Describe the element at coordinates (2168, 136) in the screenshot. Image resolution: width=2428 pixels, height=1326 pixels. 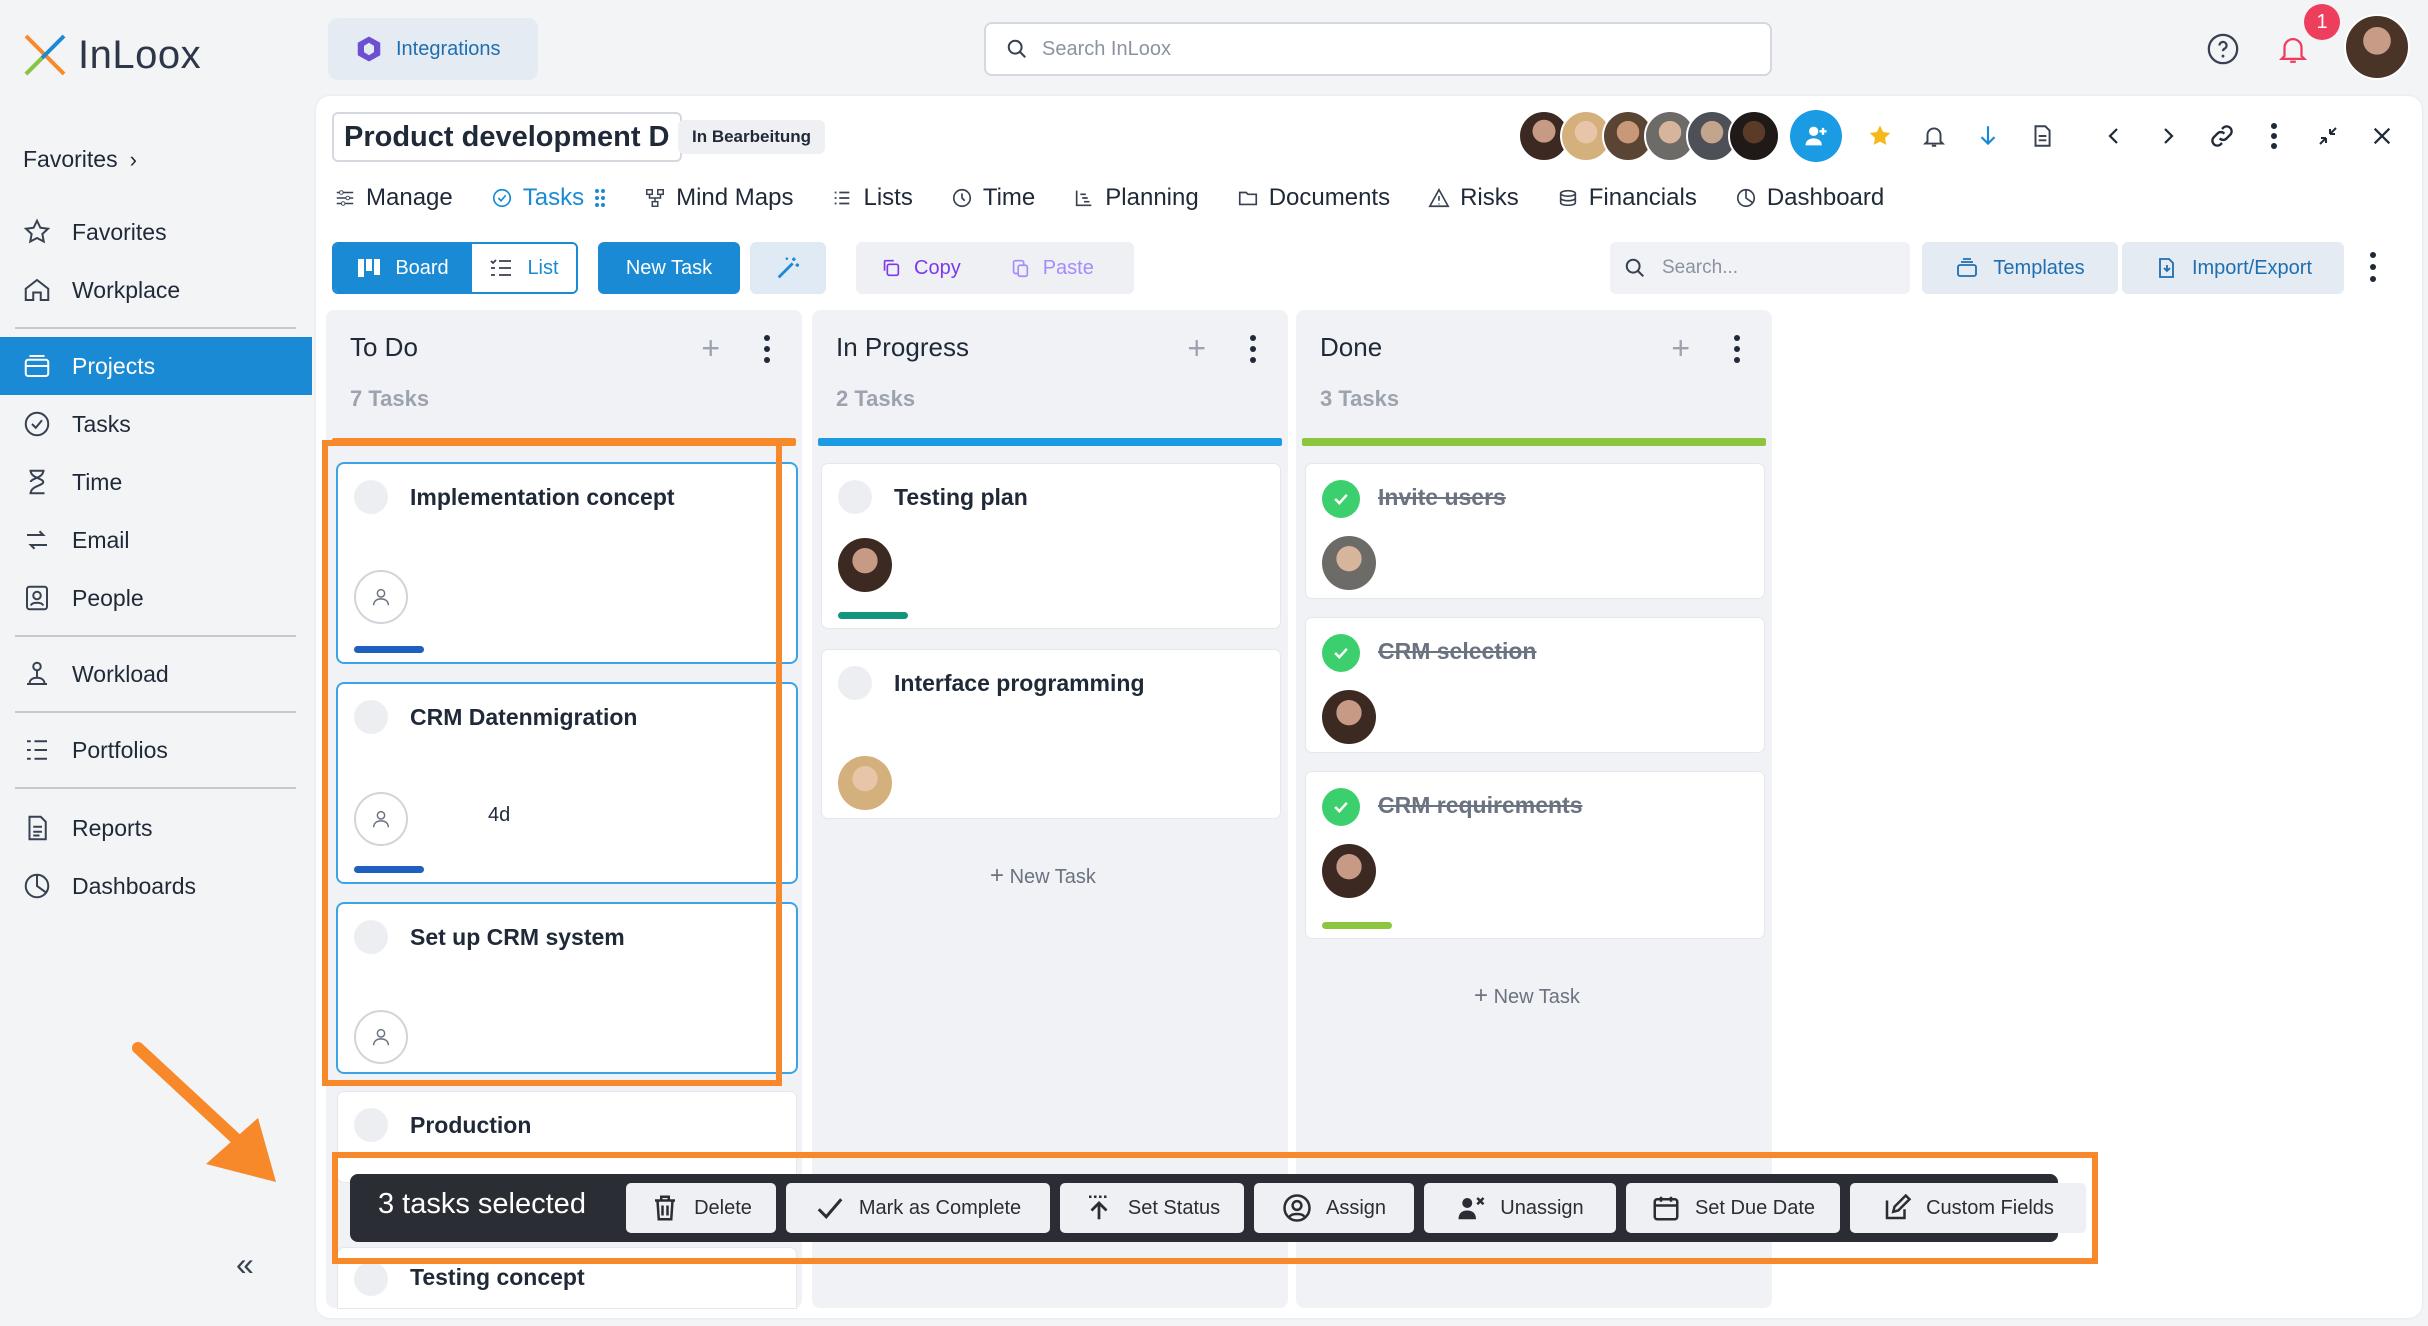
I see `chevron-right-icon` at that location.